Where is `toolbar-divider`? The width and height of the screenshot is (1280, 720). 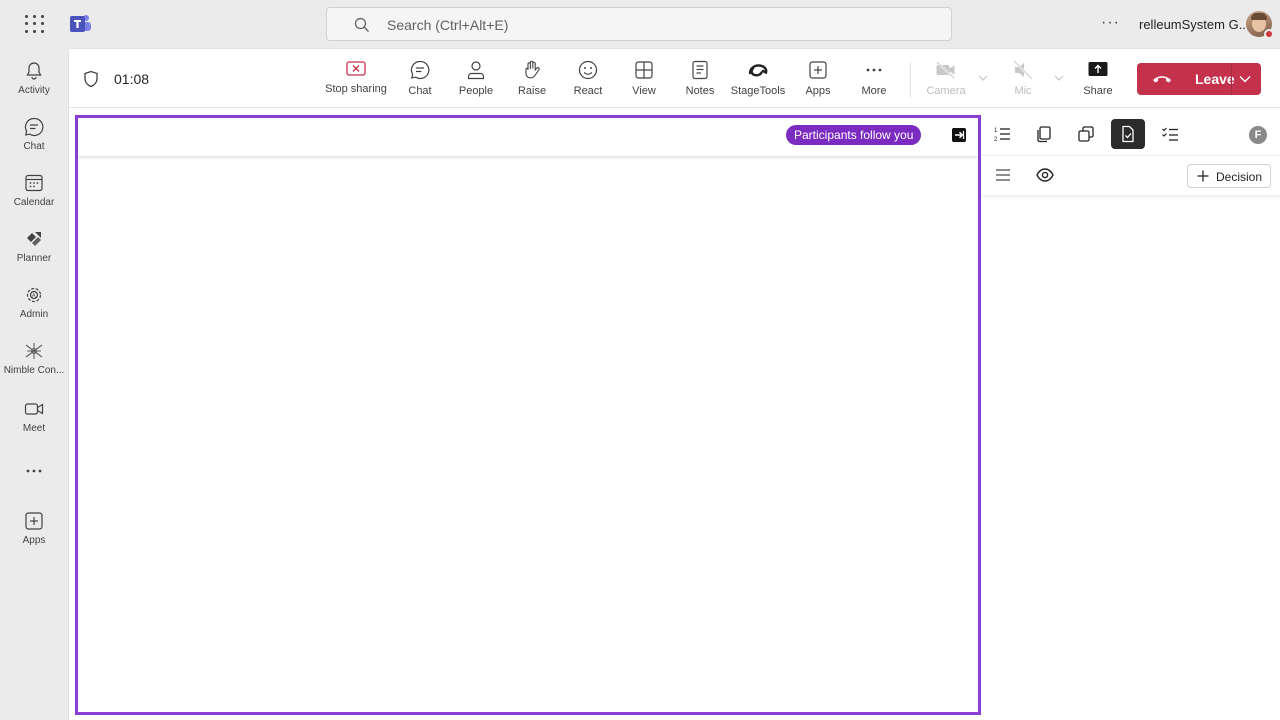 toolbar-divider is located at coordinates (910, 80).